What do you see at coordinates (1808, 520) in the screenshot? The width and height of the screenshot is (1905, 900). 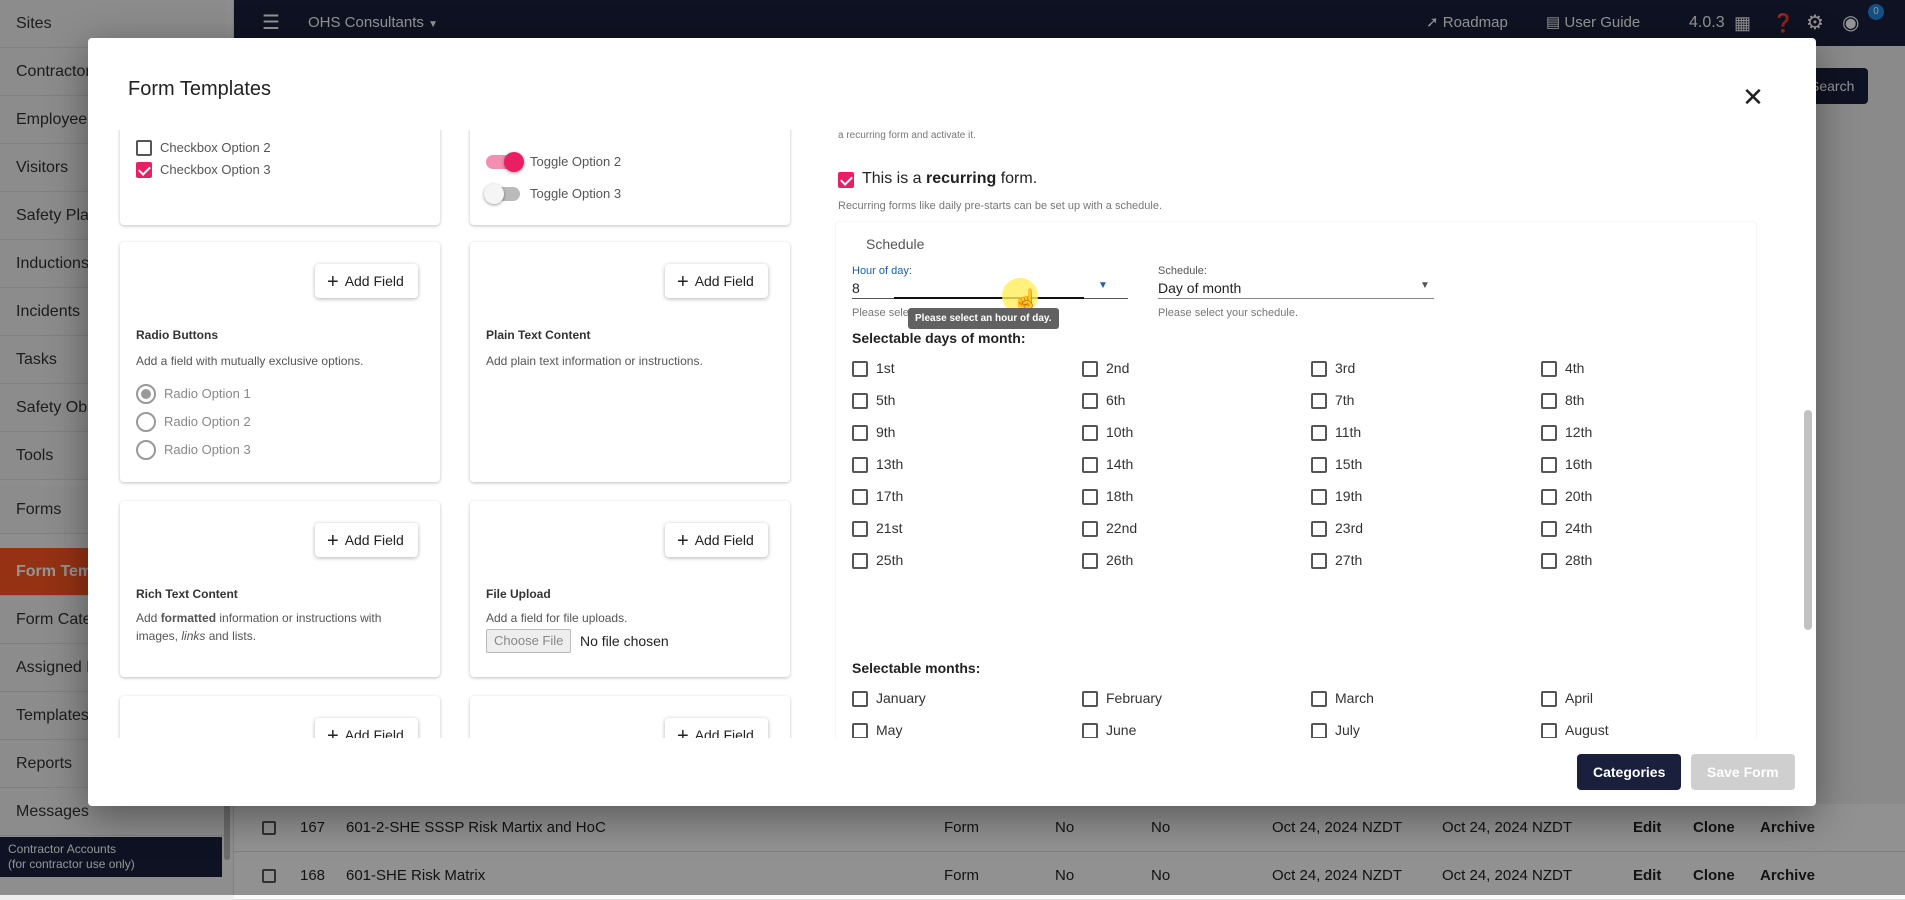 I see `dialog-scrollbar` at bounding box center [1808, 520].